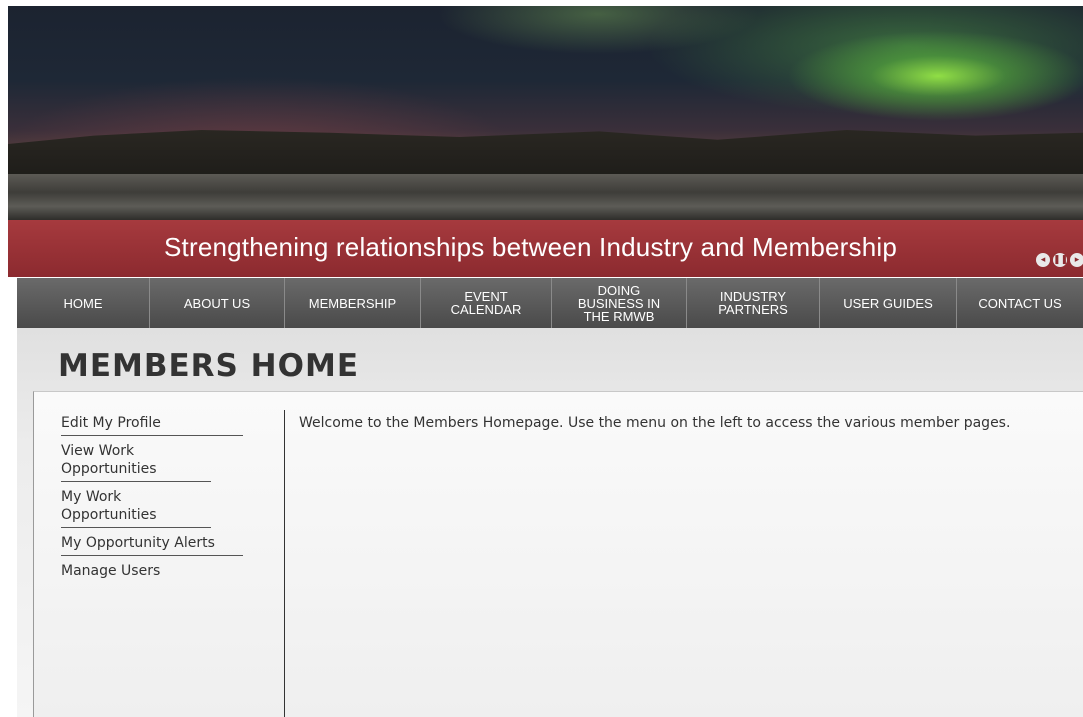 This screenshot has width=1083, height=717. Describe the element at coordinates (1043, 260) in the screenshot. I see `previous-slide-icon: ◂` at that location.